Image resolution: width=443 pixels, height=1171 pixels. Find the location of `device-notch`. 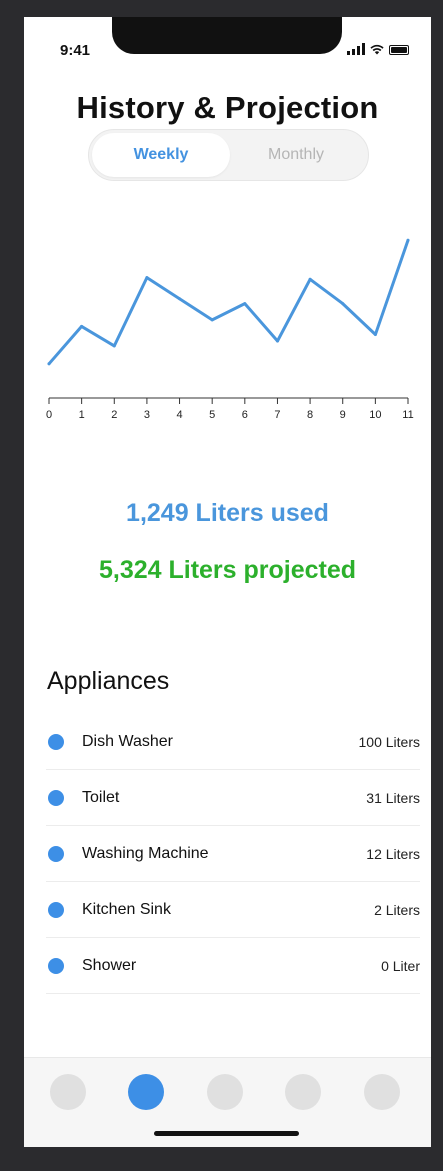

device-notch is located at coordinates (227, 35).